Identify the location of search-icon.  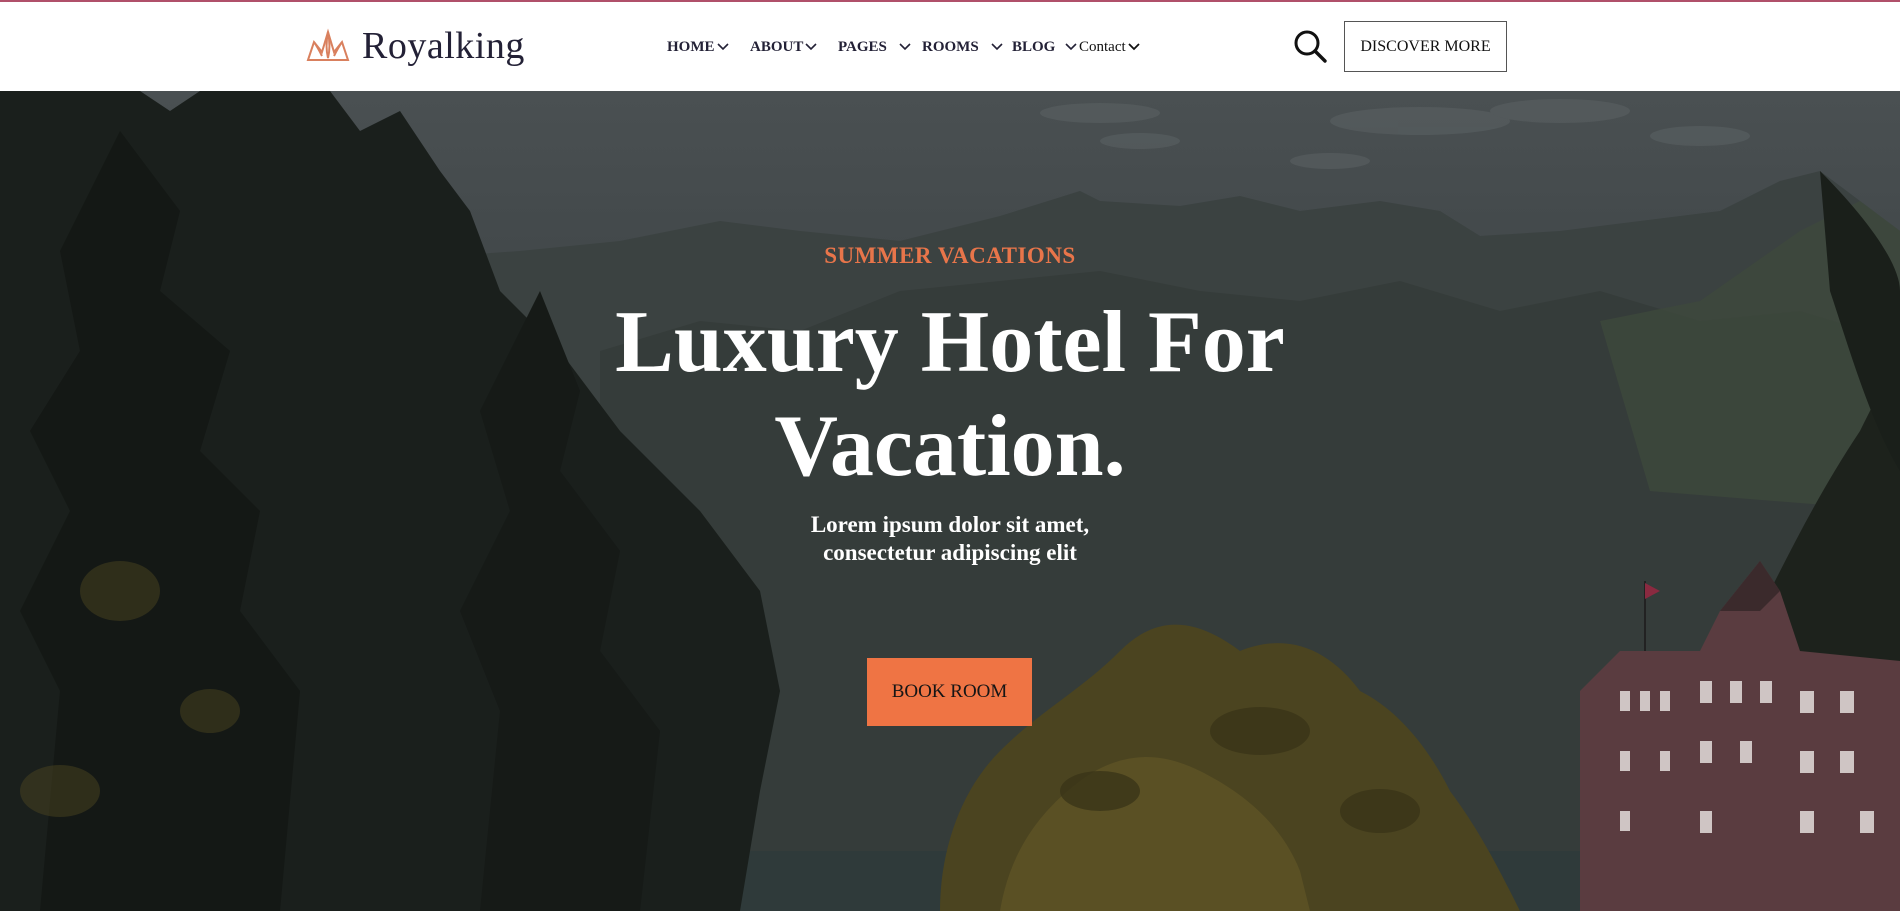
(1310, 46).